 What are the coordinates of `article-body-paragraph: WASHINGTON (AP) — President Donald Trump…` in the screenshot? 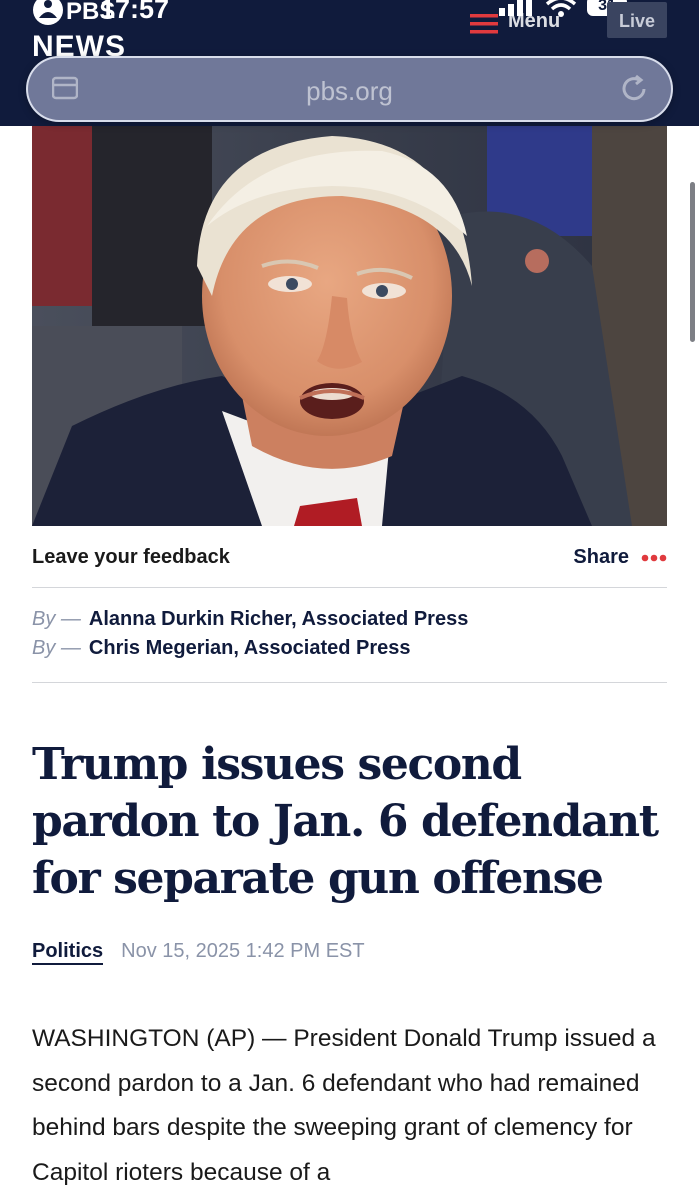 It's located at (344, 1105).